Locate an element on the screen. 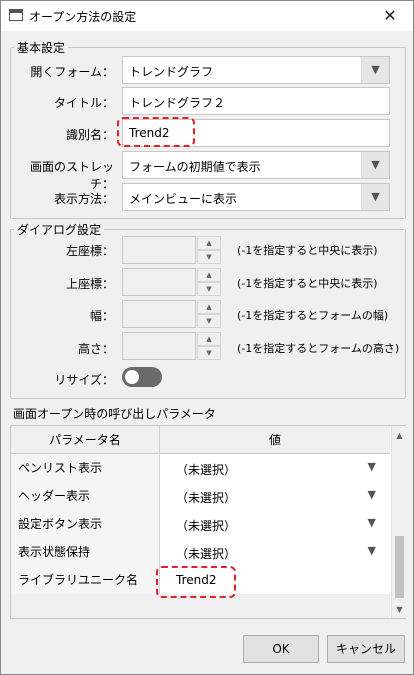 The width and height of the screenshot is (414, 675). left-coord-spinner: ▲ ▼ is located at coordinates (171, 250).